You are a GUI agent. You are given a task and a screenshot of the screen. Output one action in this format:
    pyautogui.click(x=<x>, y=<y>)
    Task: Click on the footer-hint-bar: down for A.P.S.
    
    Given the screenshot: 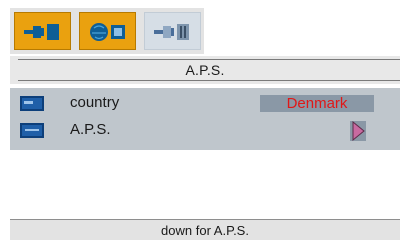 What is the action you would take?
    pyautogui.click(x=205, y=229)
    